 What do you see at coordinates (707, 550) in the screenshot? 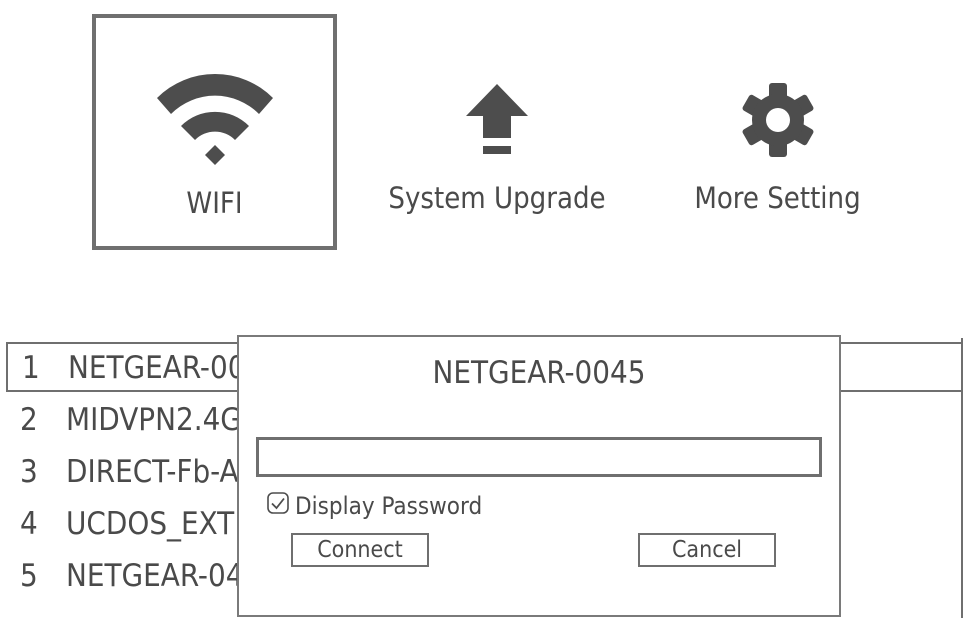
I see `cancel-button: Cancel` at bounding box center [707, 550].